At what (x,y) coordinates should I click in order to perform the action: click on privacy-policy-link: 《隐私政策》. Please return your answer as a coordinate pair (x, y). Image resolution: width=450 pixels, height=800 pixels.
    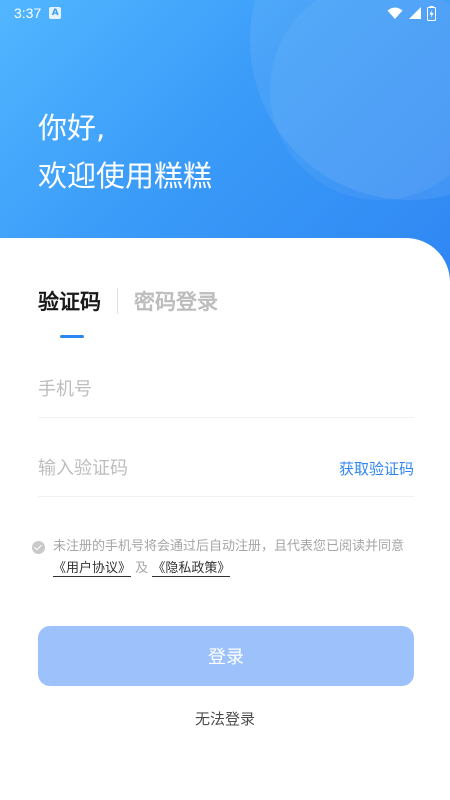
    Looking at the image, I should click on (191, 569).